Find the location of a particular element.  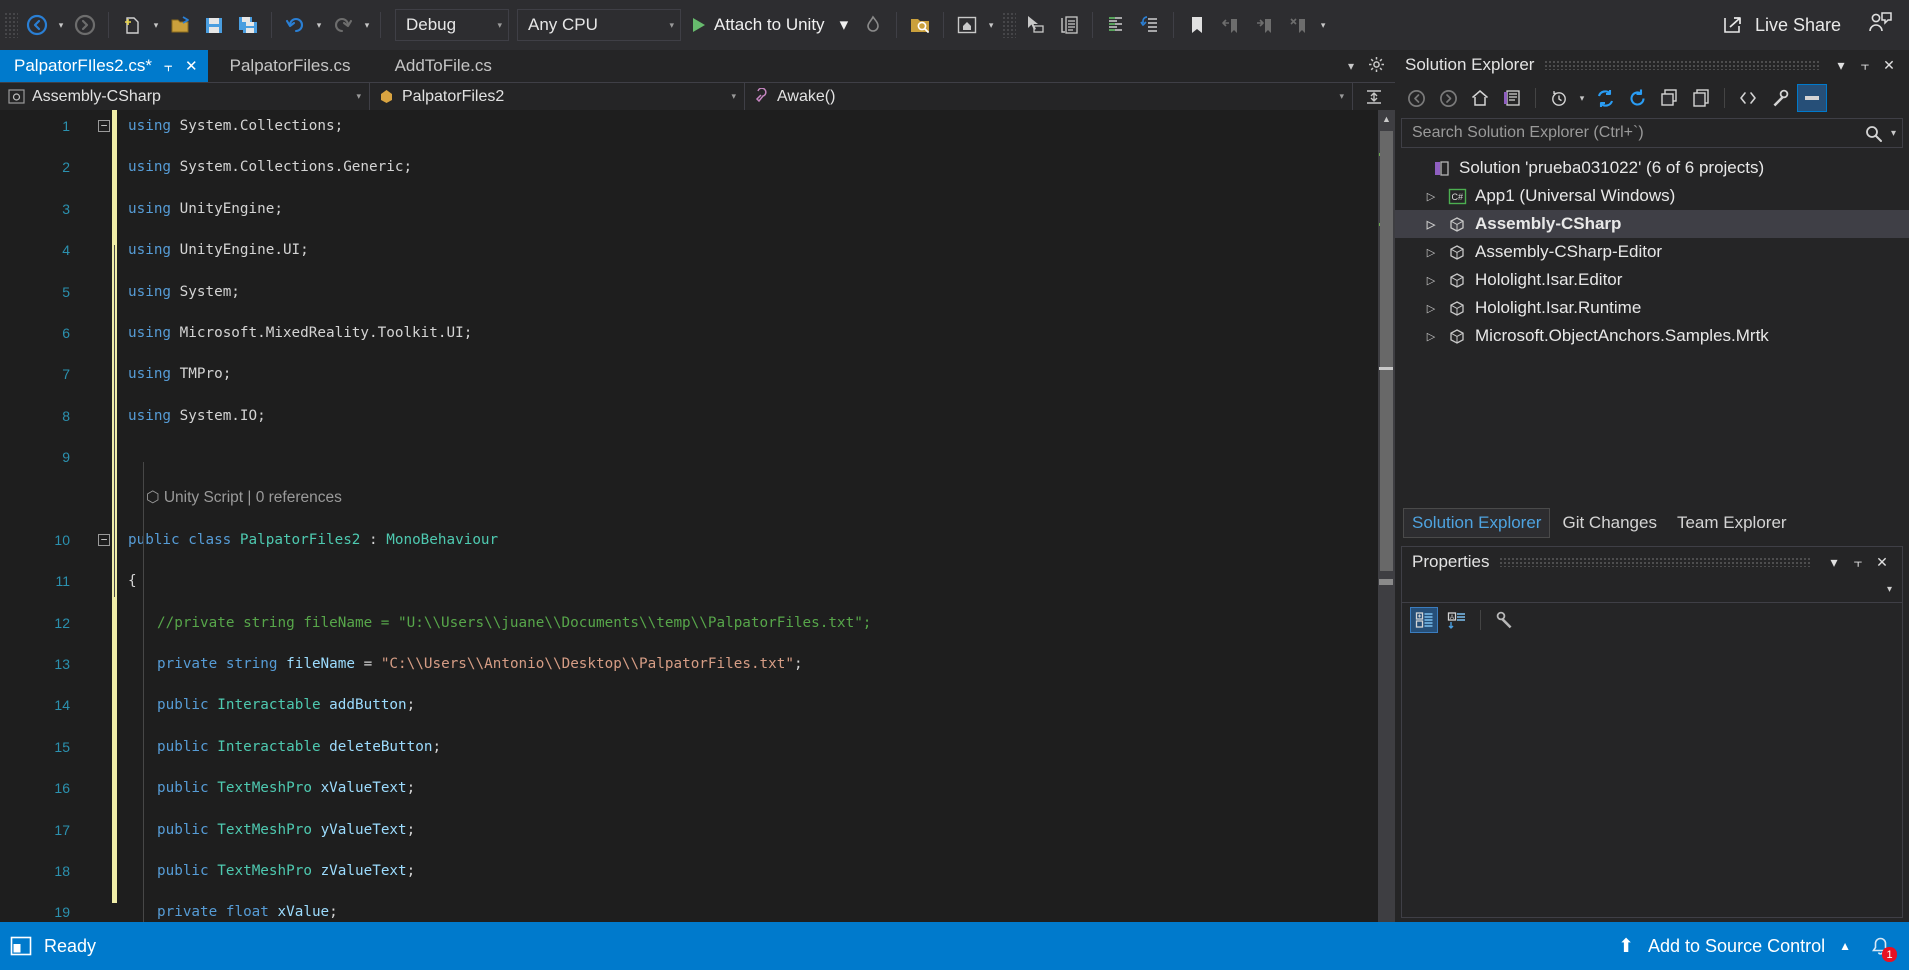

undo-dropdown: ▾ is located at coordinates (319, 25).